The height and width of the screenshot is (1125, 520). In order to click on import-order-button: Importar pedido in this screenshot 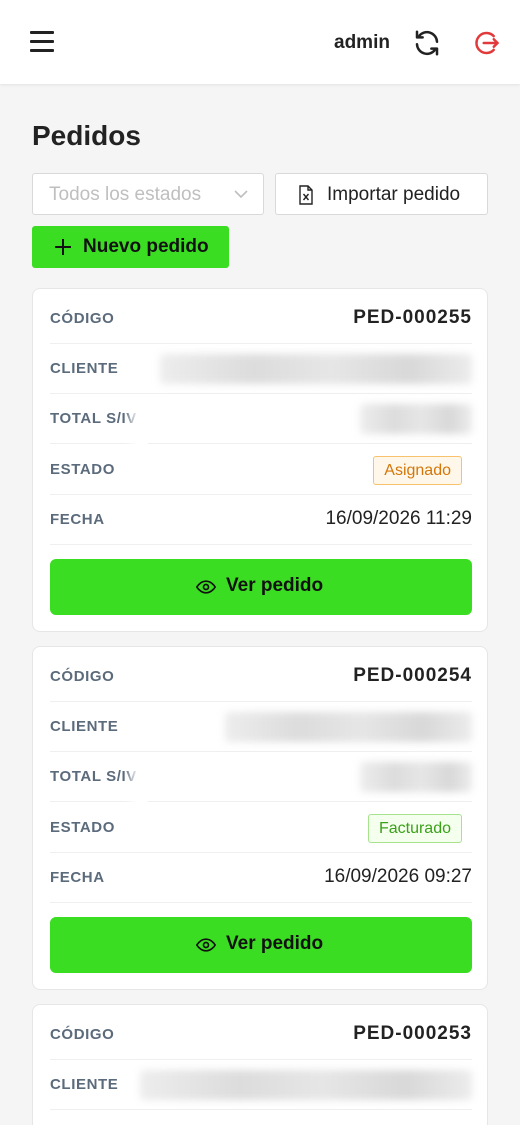, I will do `click(381, 194)`.